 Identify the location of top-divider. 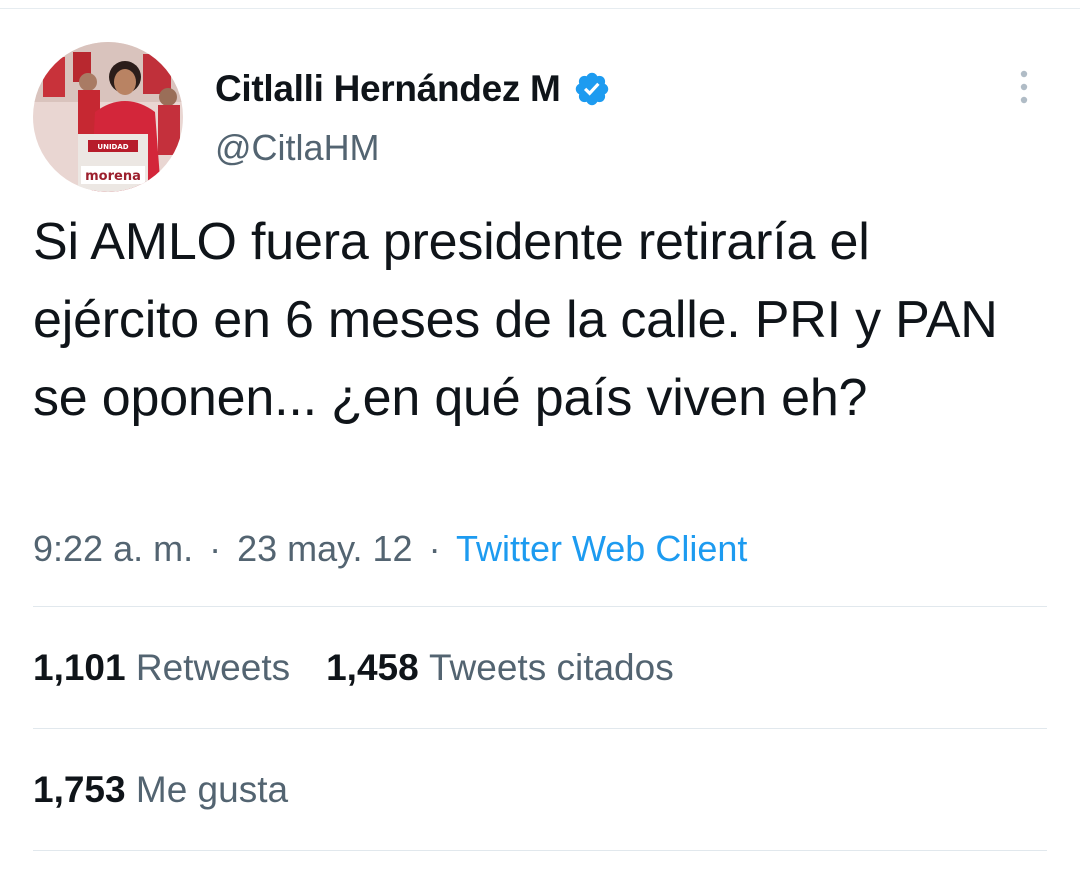
(540, 8).